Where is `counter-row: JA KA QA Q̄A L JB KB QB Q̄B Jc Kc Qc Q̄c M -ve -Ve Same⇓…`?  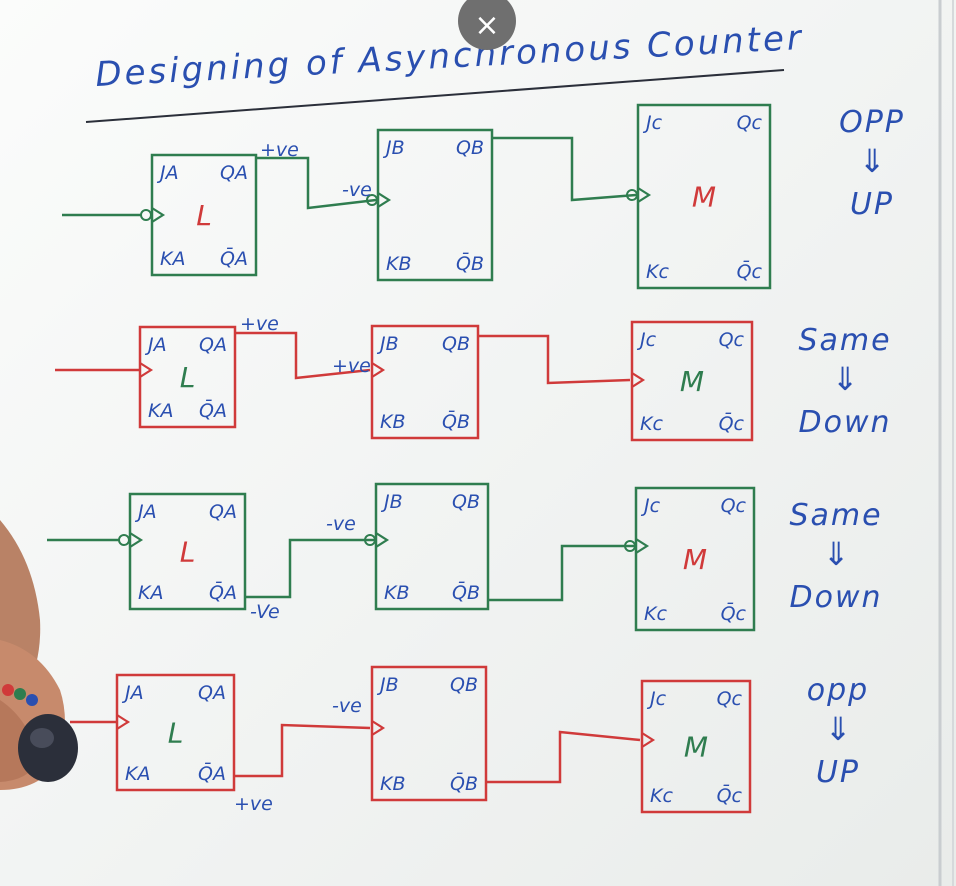
counter-row: JA KA QA Q̄A L JB KB QB Q̄B Jc Kc Qc Q̄c M -ve -Ve Same⇓… is located at coordinates (464, 557).